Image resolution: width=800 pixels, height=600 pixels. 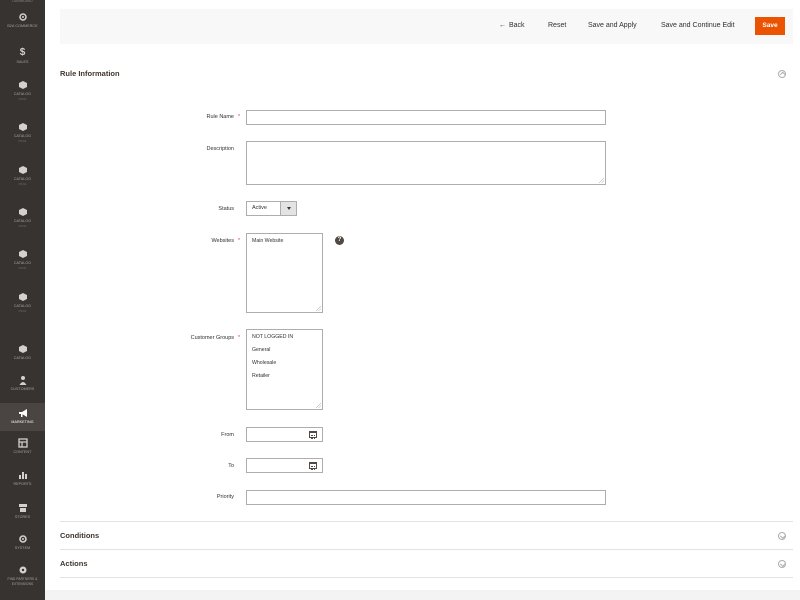 I want to click on sidebar-item-label: STORES, so click(x=22, y=517).